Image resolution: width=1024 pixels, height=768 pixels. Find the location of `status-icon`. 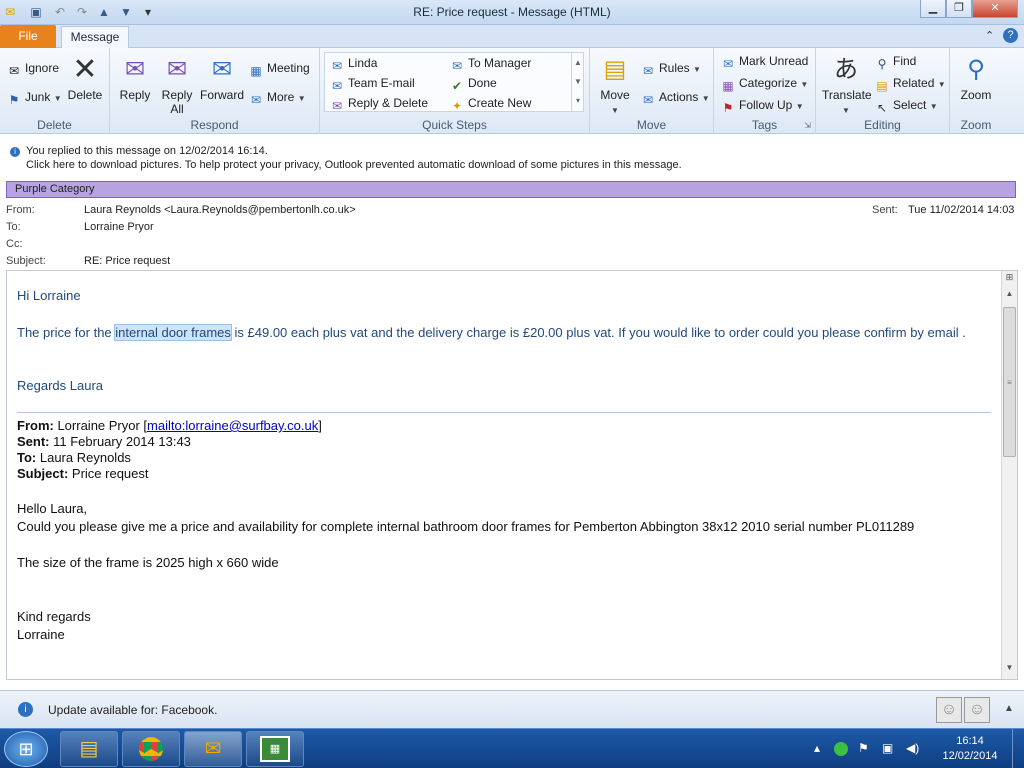

status-icon is located at coordinates (841, 749).